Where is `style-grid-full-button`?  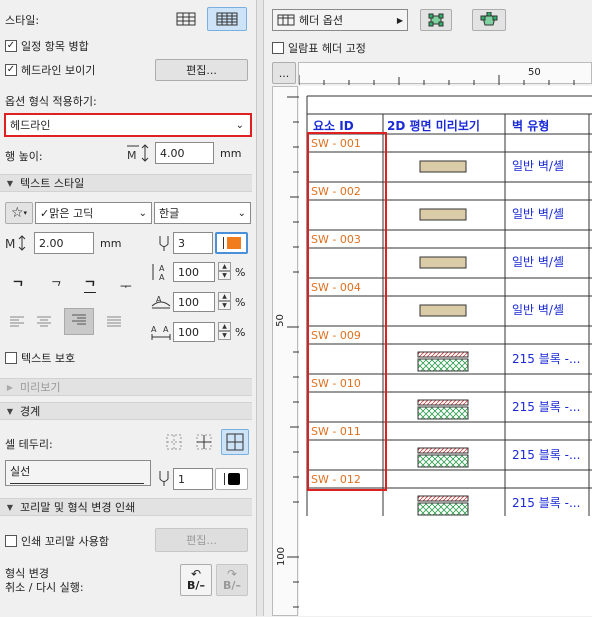 style-grid-full-button is located at coordinates (227, 19).